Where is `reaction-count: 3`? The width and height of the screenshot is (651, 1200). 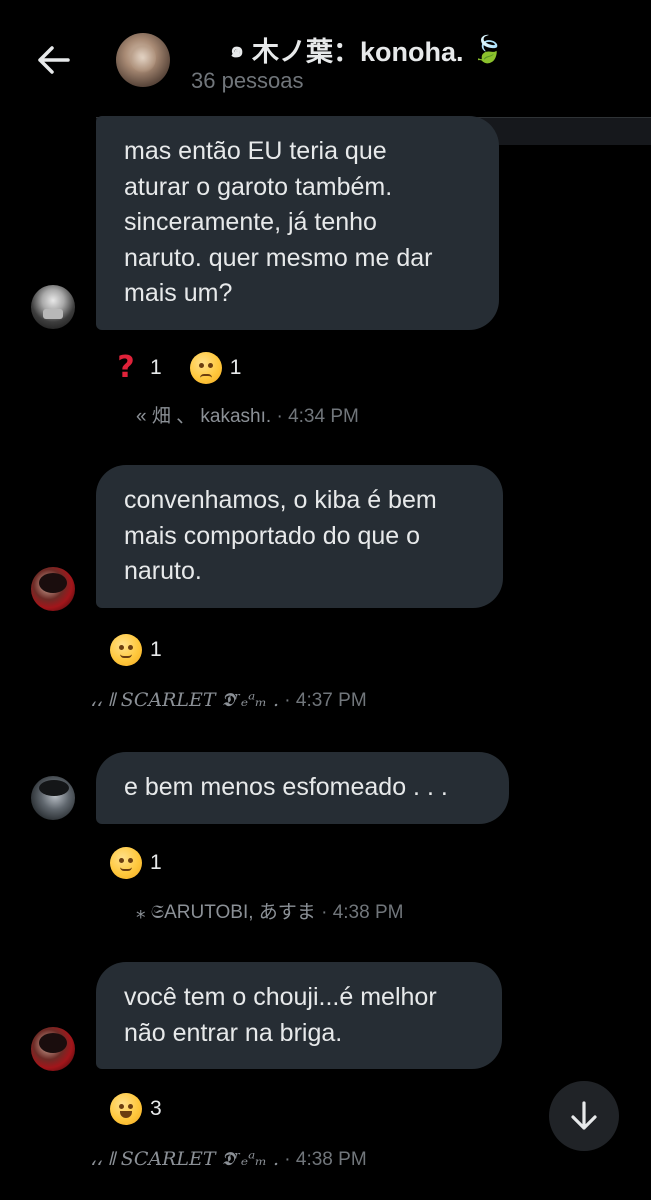 reaction-count: 3 is located at coordinates (156, 1108).